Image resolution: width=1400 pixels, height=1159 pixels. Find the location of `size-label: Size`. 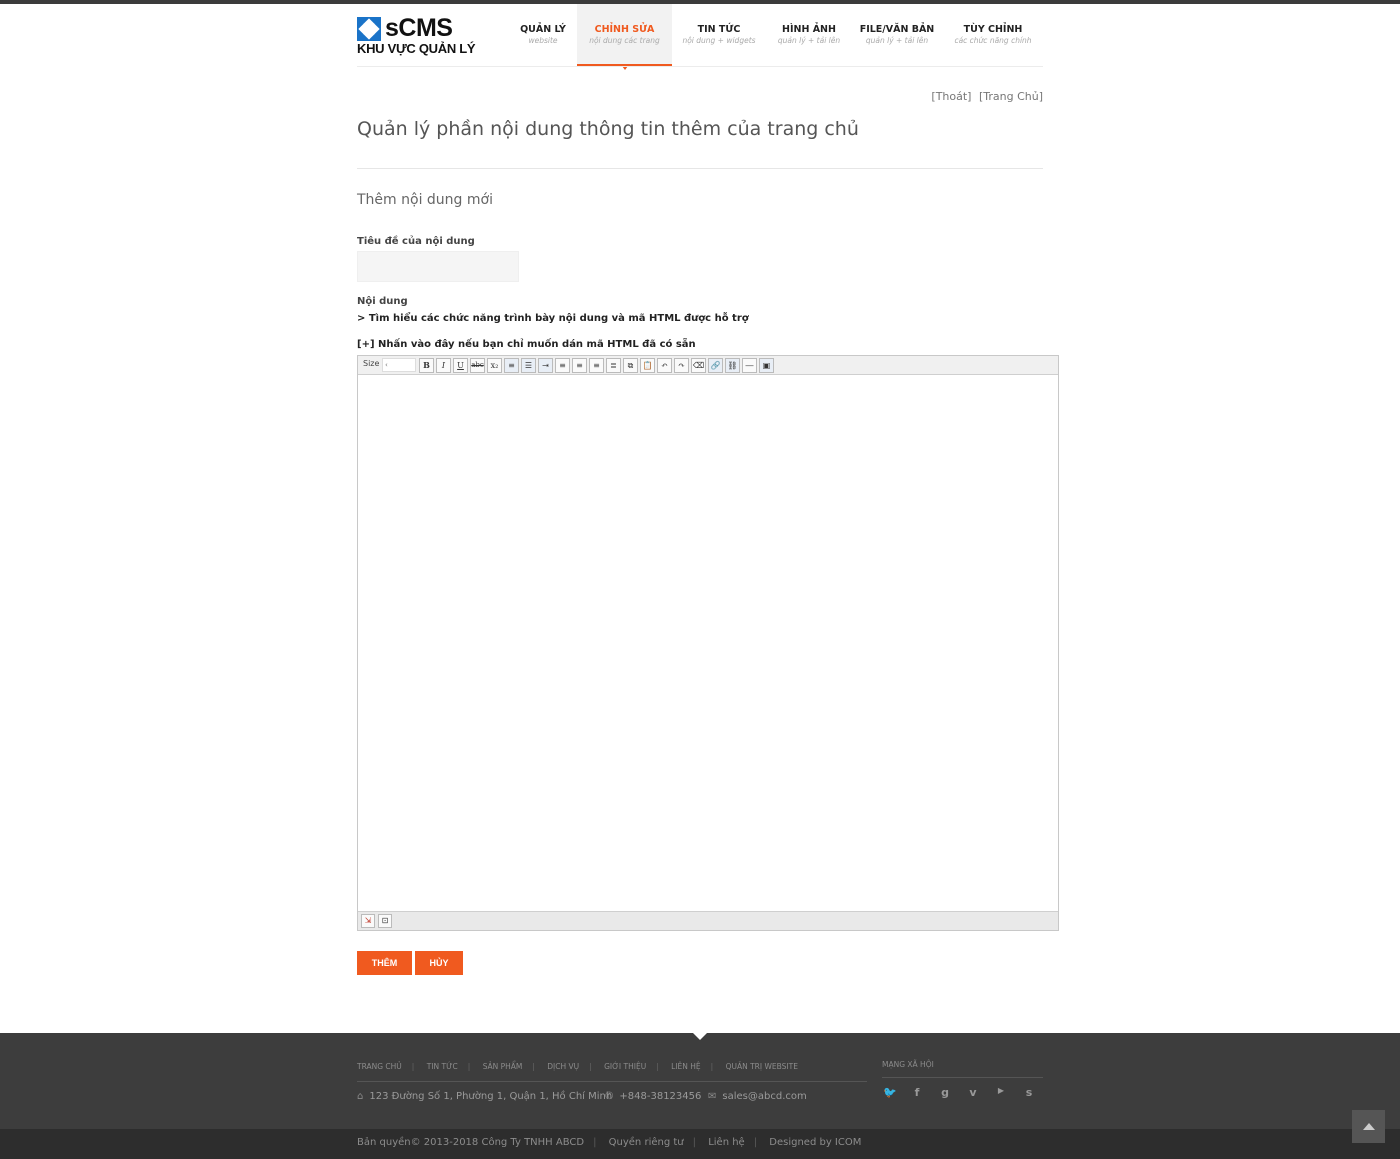

size-label: Size is located at coordinates (371, 363).